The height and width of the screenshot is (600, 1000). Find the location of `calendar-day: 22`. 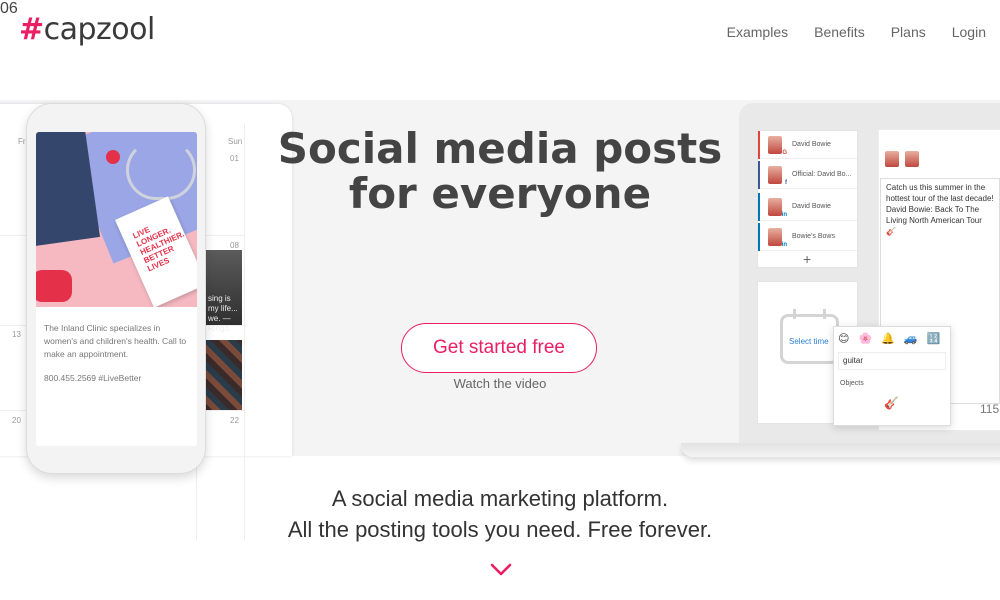

calendar-day: 22 is located at coordinates (234, 420).